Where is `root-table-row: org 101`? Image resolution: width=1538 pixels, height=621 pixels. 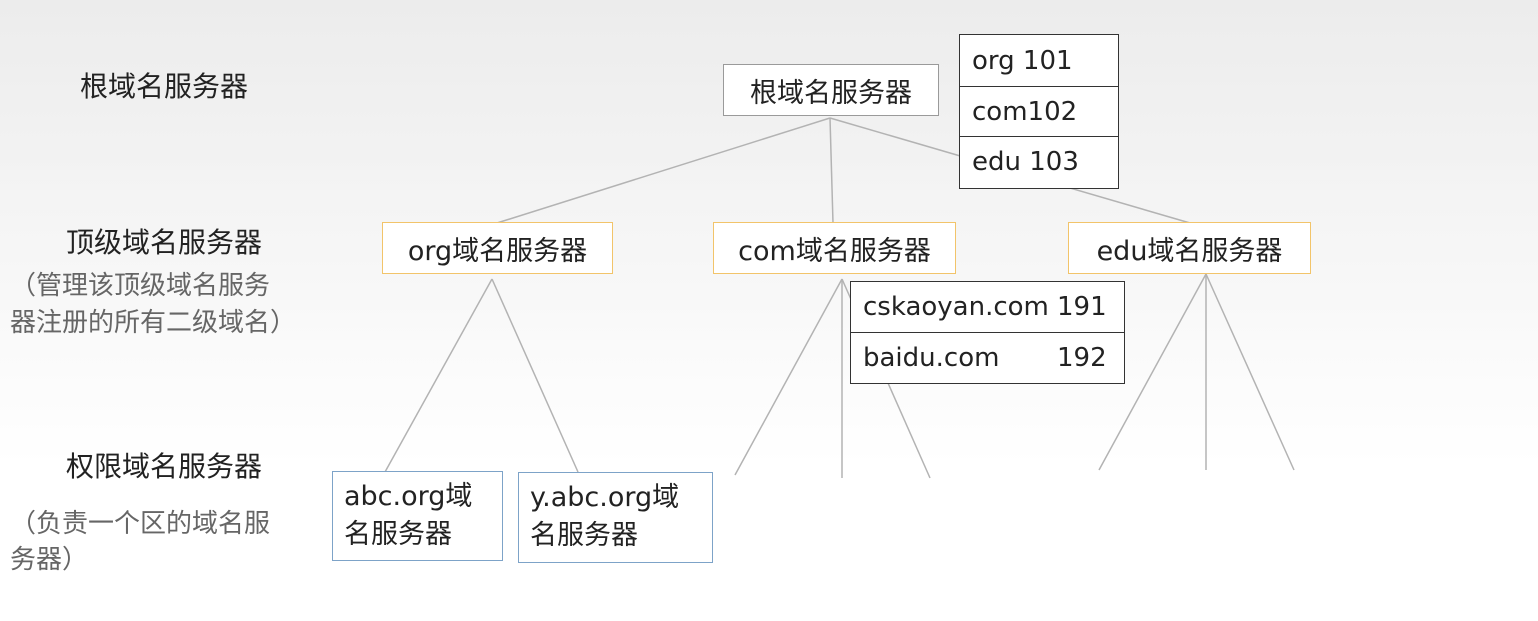
root-table-row: org 101 is located at coordinates (1039, 60).